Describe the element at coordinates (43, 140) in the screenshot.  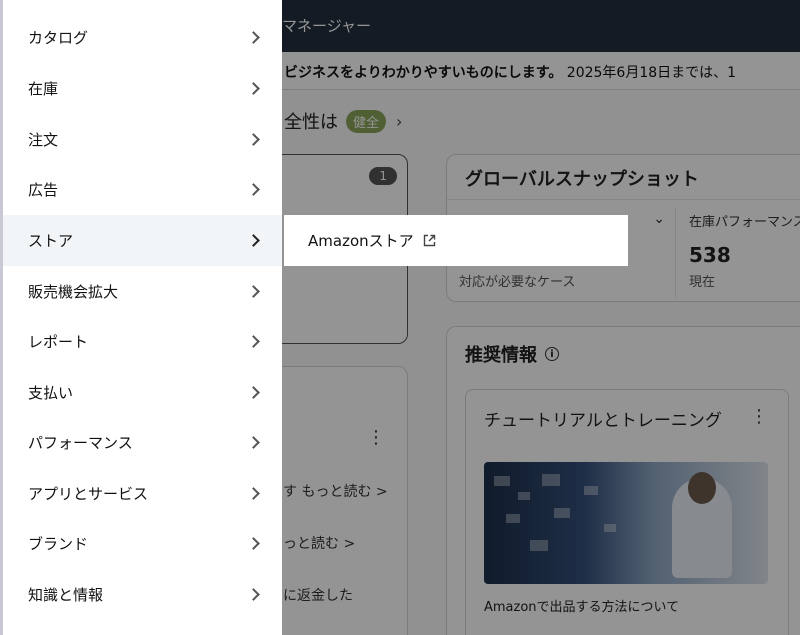
I see `menu-item-label: 注文` at that location.